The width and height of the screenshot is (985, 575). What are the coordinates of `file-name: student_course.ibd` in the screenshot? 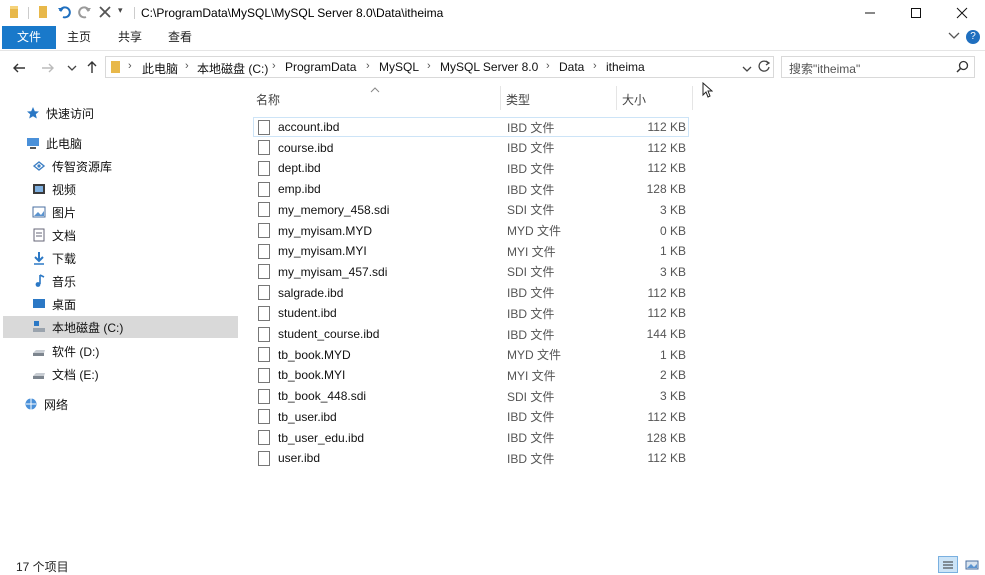 It's located at (329, 334).